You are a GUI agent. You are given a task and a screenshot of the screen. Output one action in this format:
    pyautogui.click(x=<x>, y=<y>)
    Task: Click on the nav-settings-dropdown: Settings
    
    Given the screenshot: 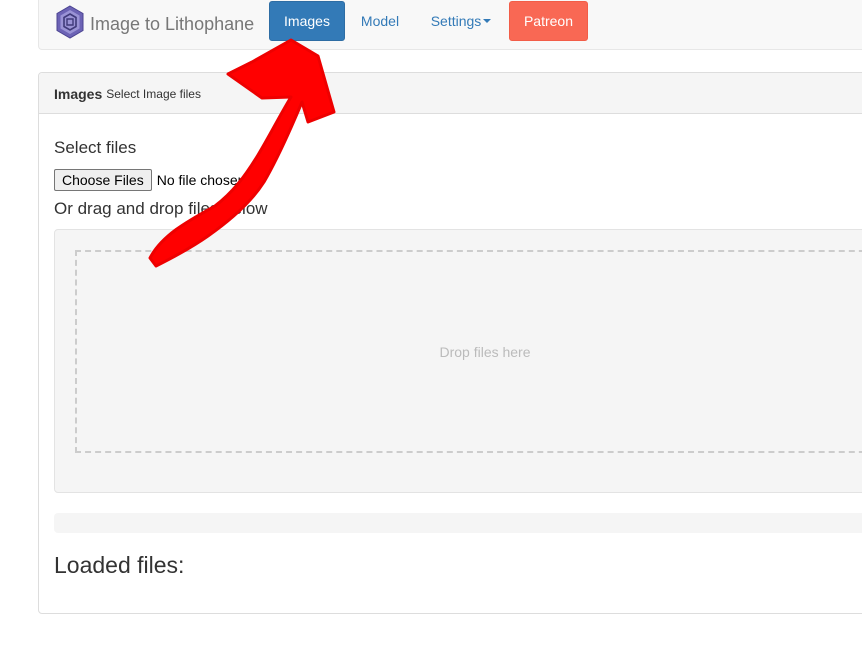 What is the action you would take?
    pyautogui.click(x=461, y=21)
    